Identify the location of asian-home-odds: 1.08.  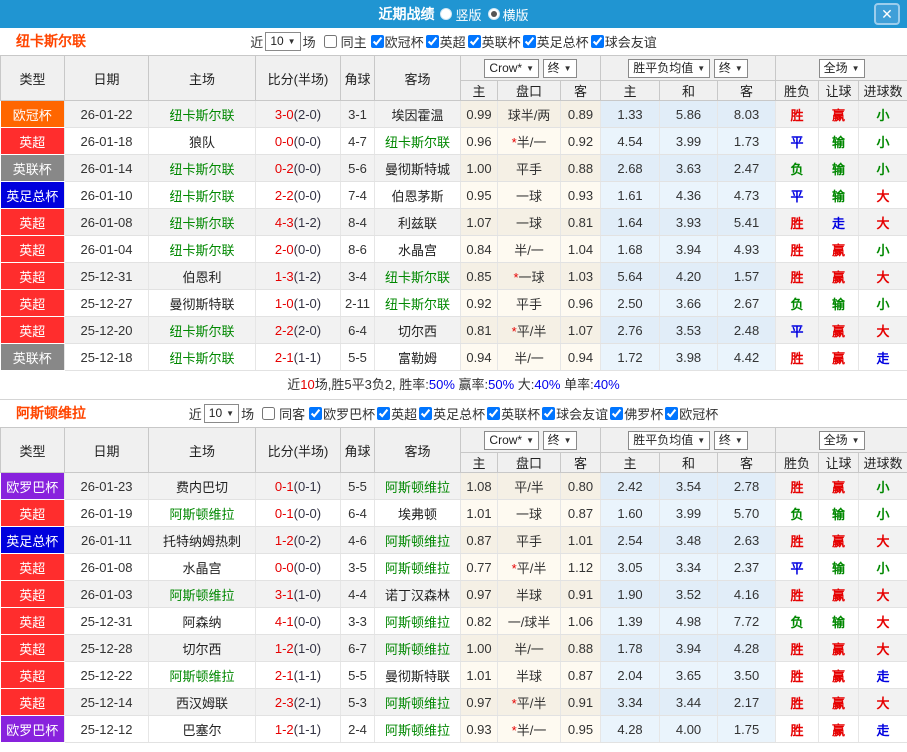
(479, 486).